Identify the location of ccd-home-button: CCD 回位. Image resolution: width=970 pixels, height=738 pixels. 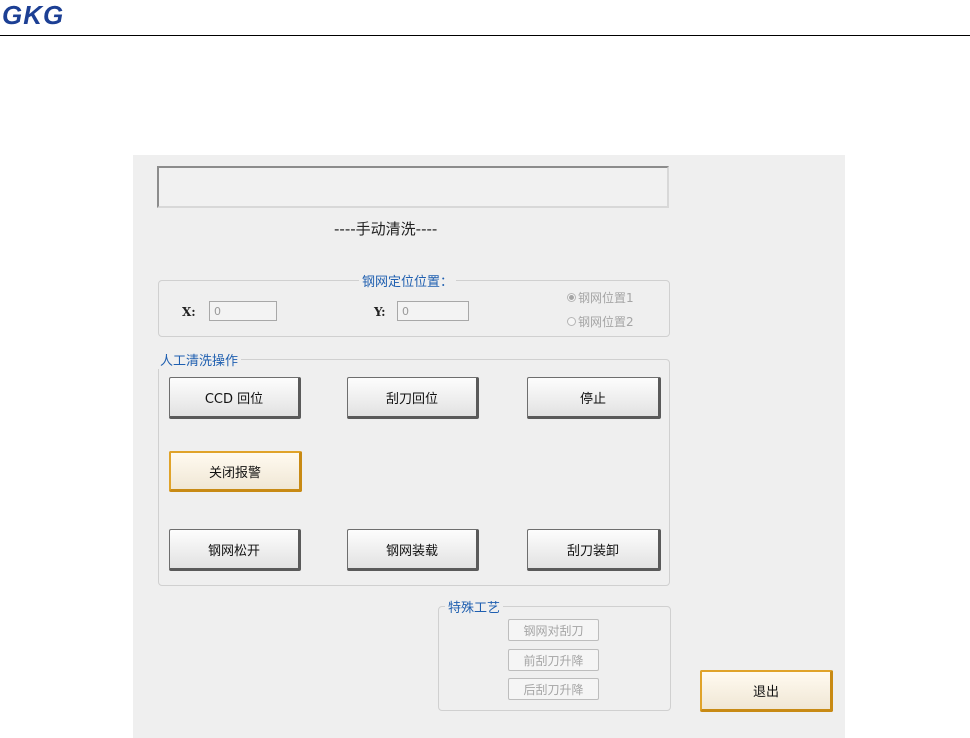
(235, 398).